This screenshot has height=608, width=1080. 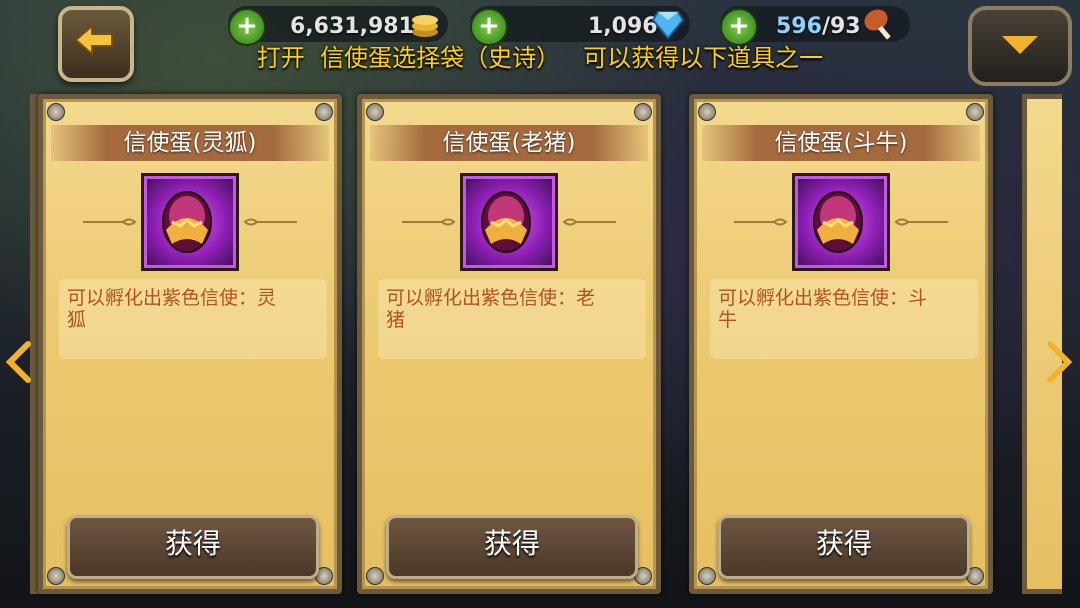 What do you see at coordinates (352, 26) in the screenshot?
I see `gold-value: 6,631,981` at bounding box center [352, 26].